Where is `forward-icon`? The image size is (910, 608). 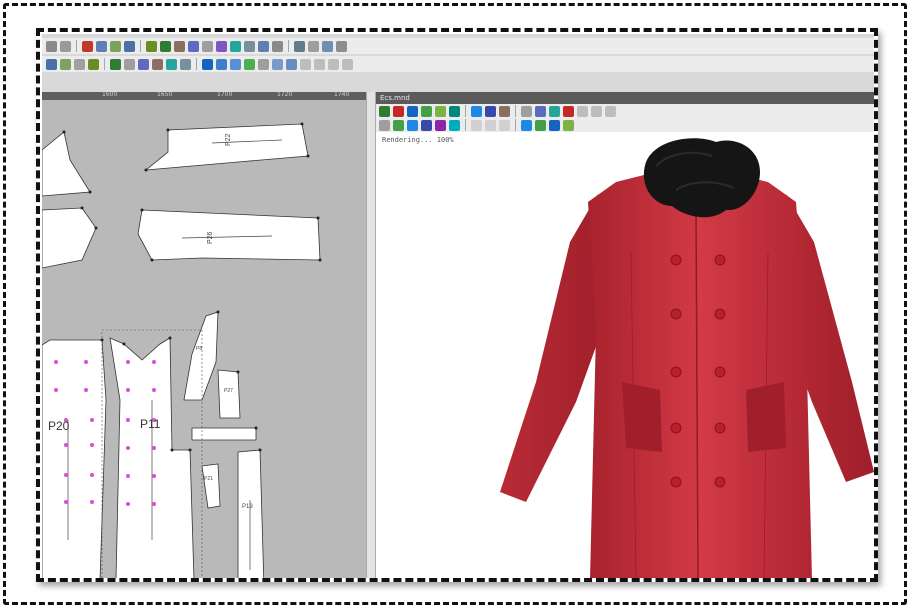 forward-icon is located at coordinates (454, 111).